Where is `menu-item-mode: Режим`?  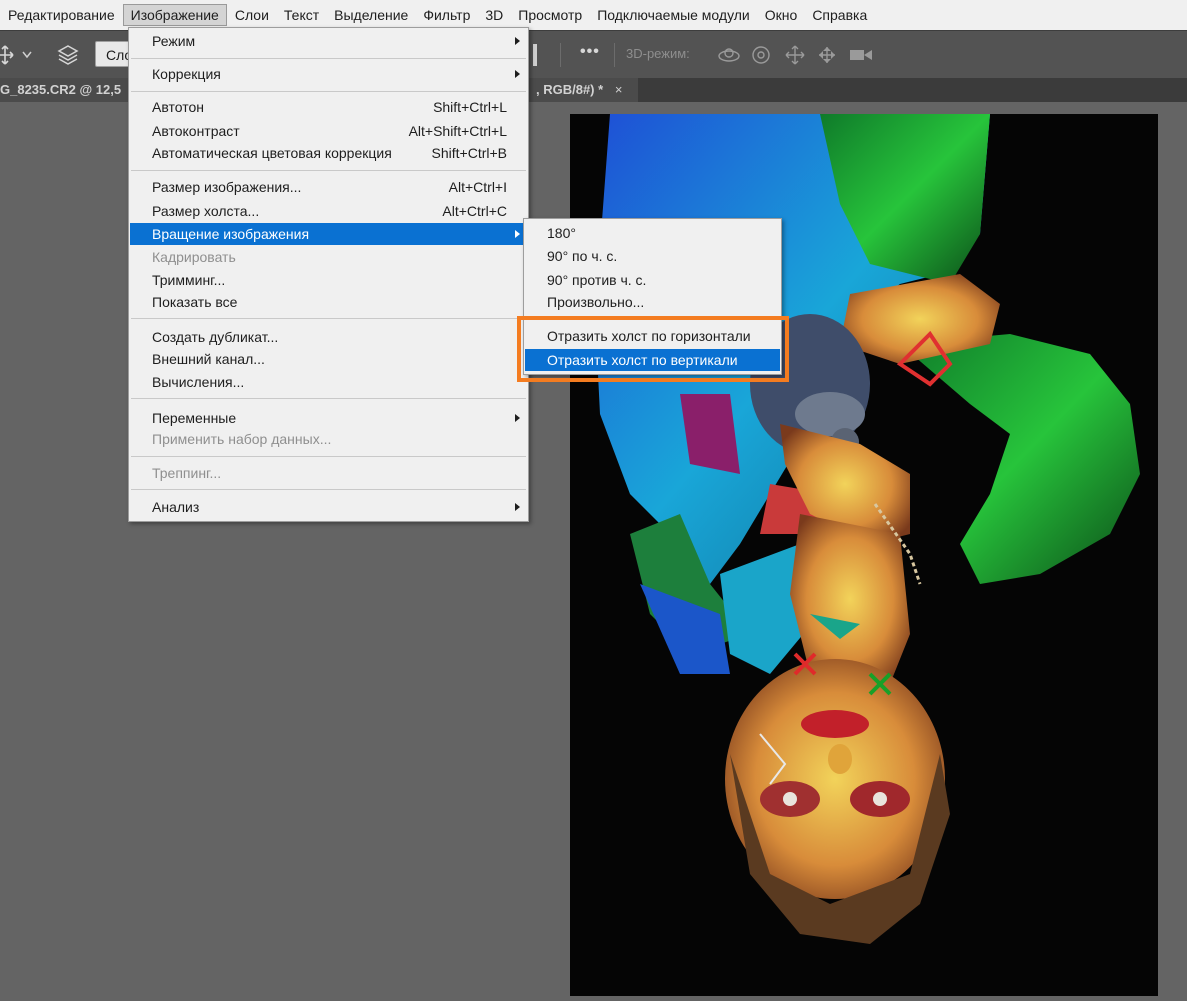
menu-item-mode: Режим is located at coordinates (328, 41).